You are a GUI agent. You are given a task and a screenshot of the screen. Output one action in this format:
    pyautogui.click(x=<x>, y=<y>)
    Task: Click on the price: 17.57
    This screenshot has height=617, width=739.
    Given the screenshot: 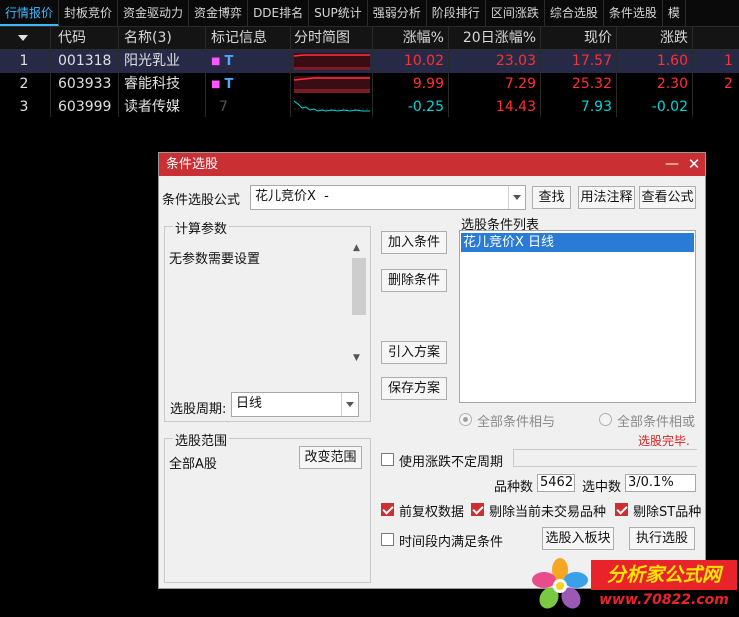 What is the action you would take?
    pyautogui.click(x=591, y=61)
    